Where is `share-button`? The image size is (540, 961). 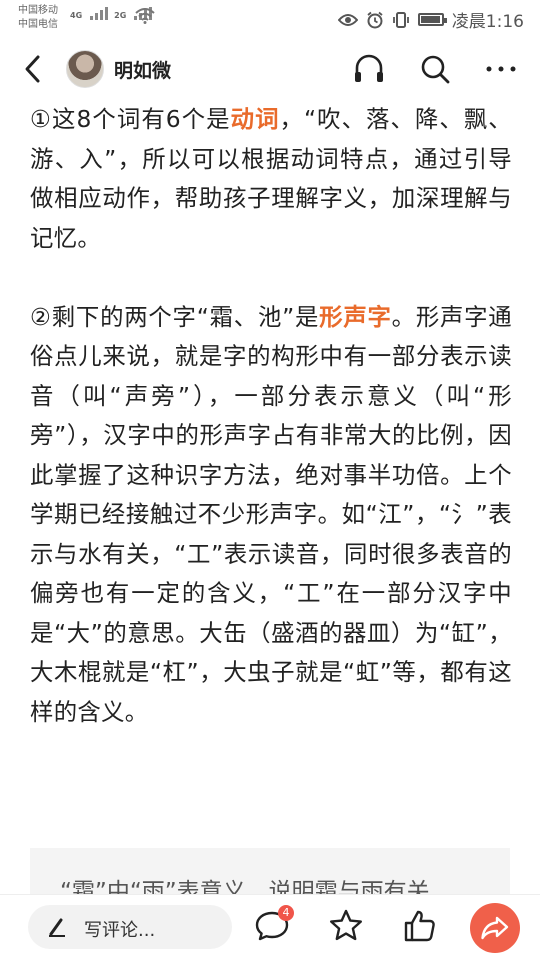
share-button is located at coordinates (495, 928).